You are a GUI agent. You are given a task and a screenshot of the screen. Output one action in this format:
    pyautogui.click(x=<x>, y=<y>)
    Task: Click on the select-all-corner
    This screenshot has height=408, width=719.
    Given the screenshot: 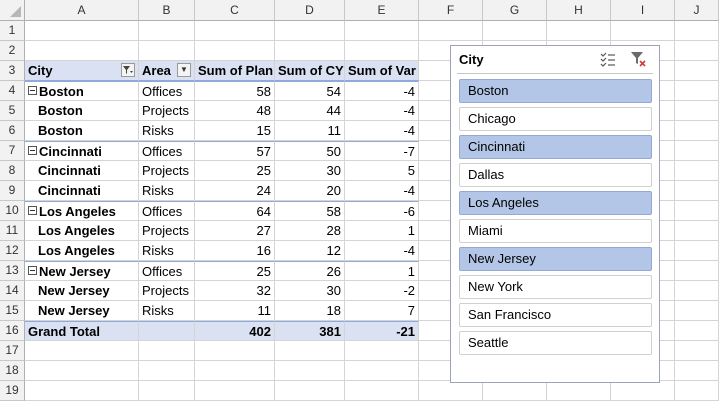 What is the action you would take?
    pyautogui.click(x=12, y=10)
    